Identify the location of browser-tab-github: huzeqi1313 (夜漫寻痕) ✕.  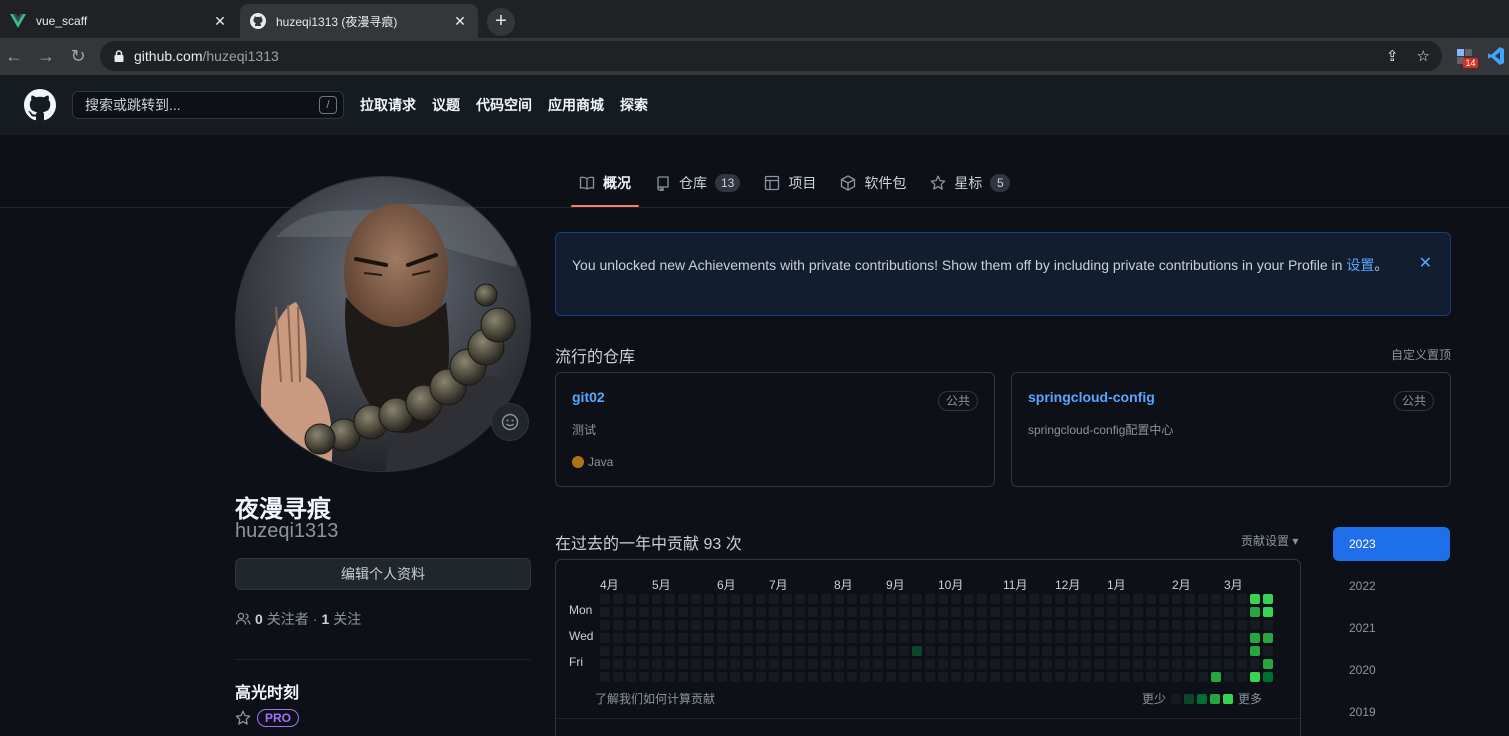
(359, 21).